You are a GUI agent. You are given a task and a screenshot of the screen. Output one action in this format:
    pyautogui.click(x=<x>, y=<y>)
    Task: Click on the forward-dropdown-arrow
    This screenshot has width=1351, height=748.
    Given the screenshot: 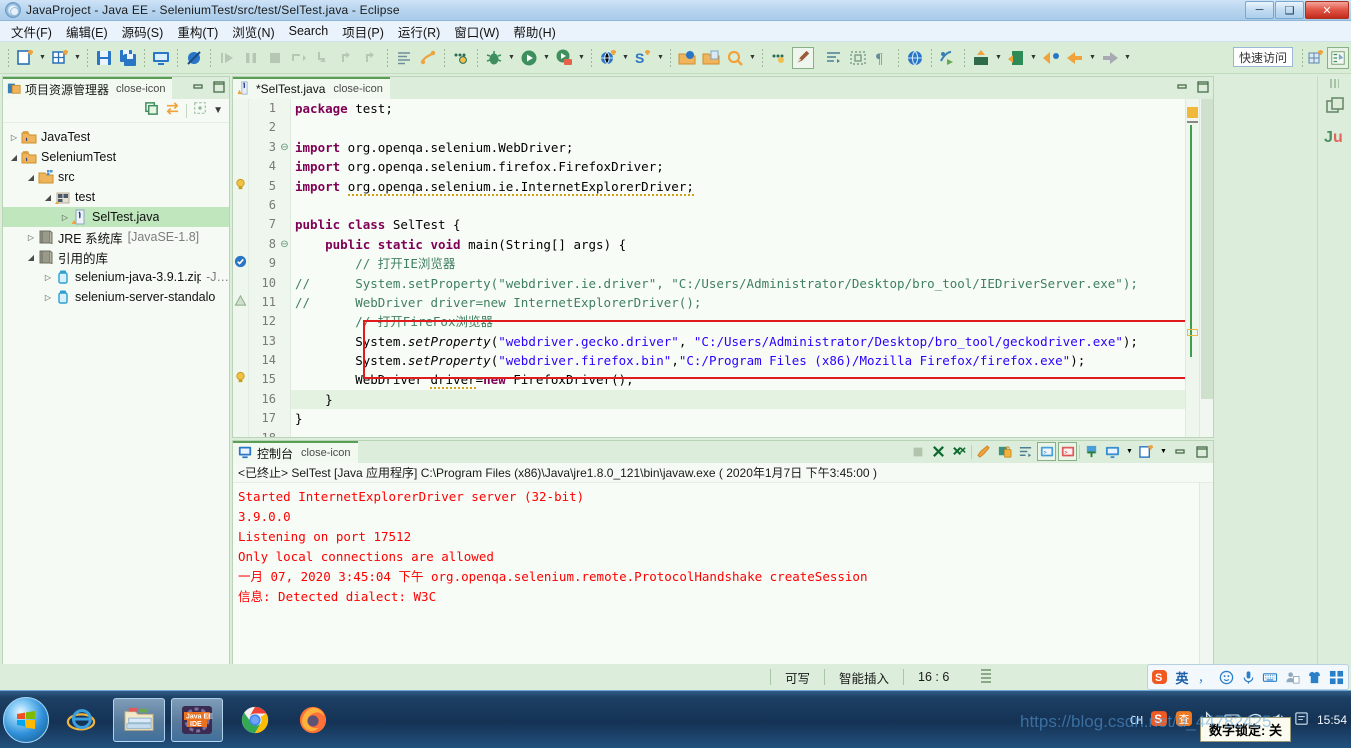 What is the action you would take?
    pyautogui.click(x=1127, y=58)
    